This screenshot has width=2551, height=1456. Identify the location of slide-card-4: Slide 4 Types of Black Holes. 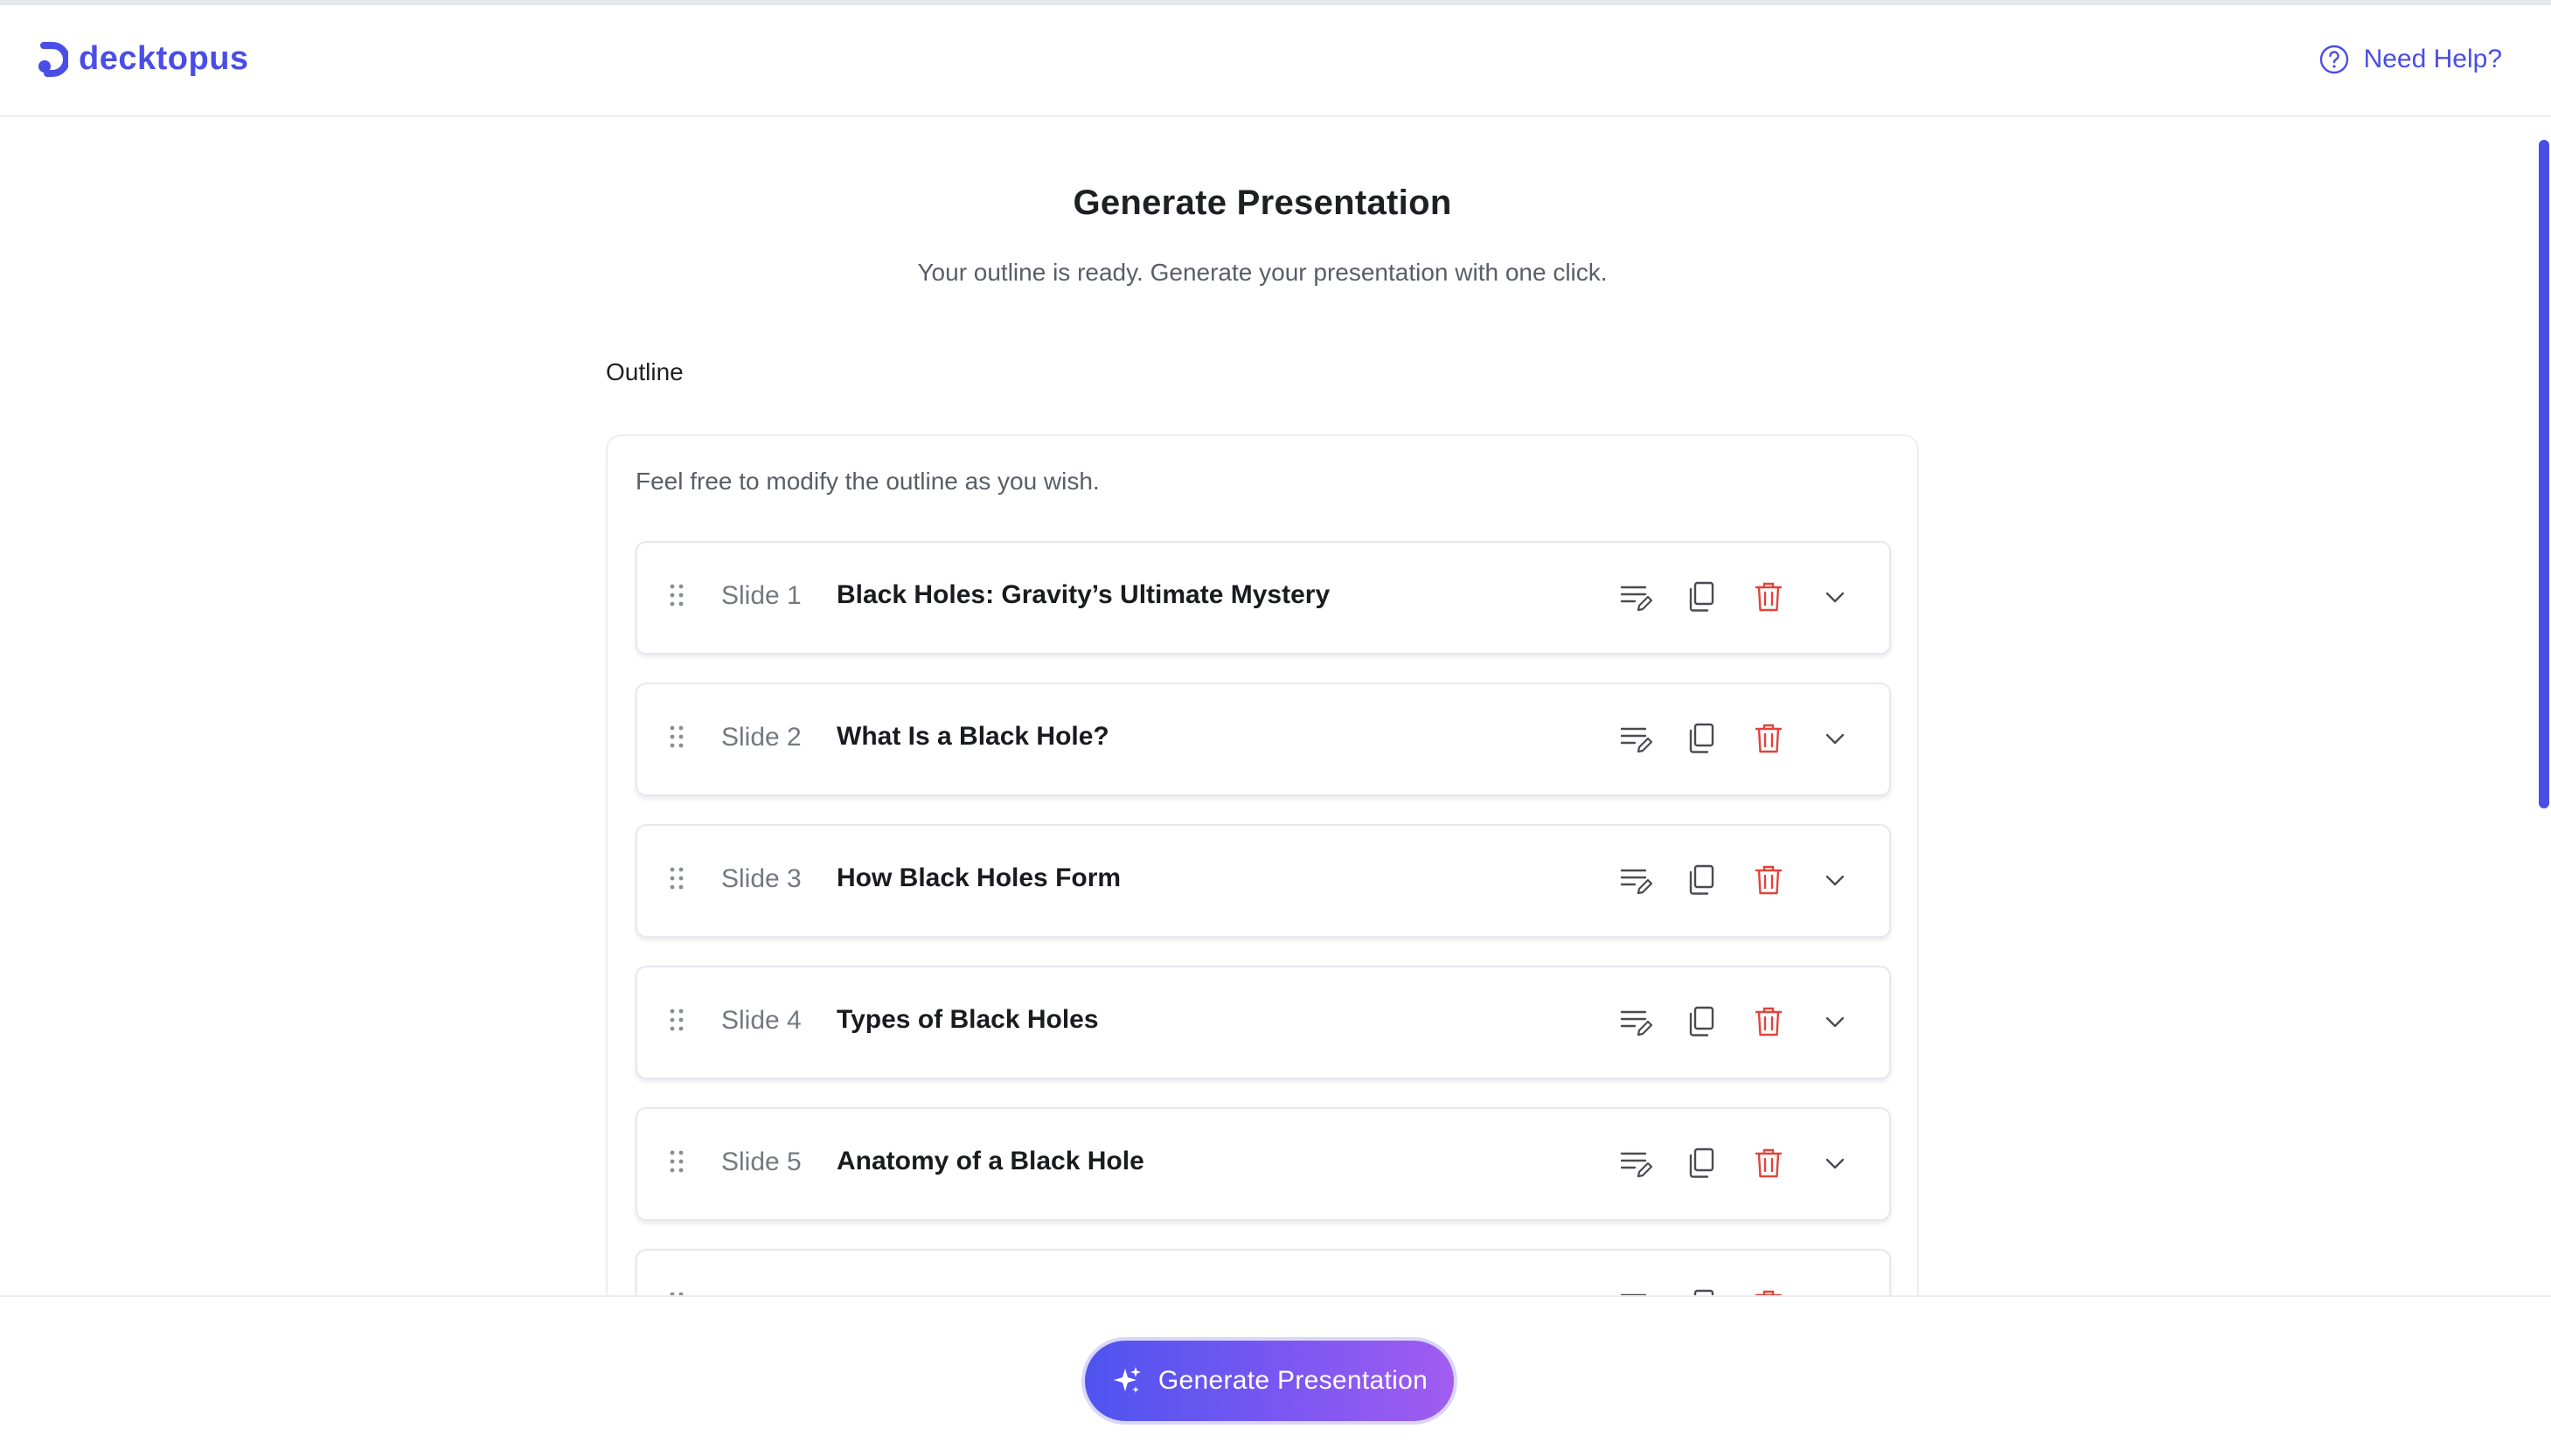
(1263, 1022).